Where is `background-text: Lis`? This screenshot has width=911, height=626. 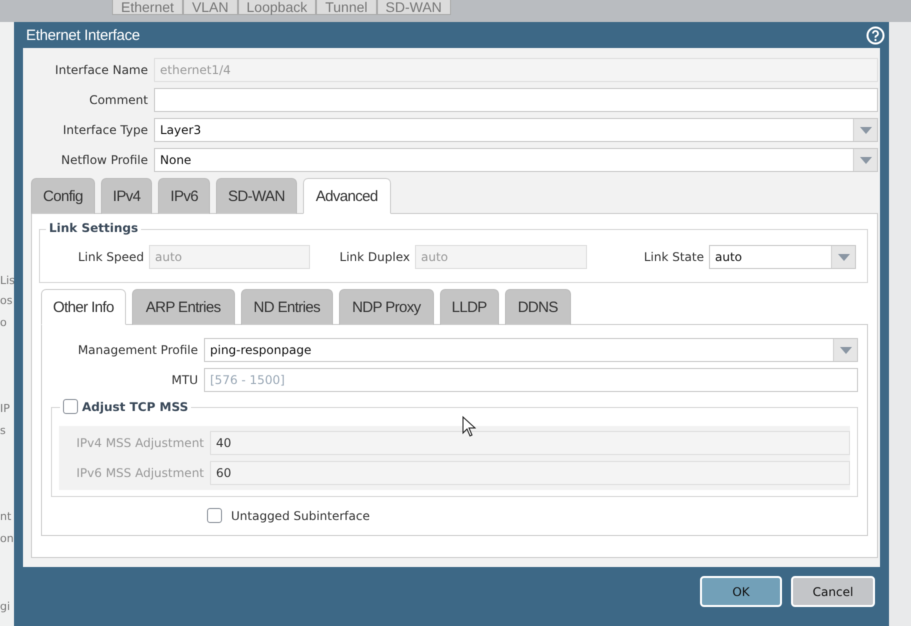
background-text: Lis is located at coordinates (7, 281).